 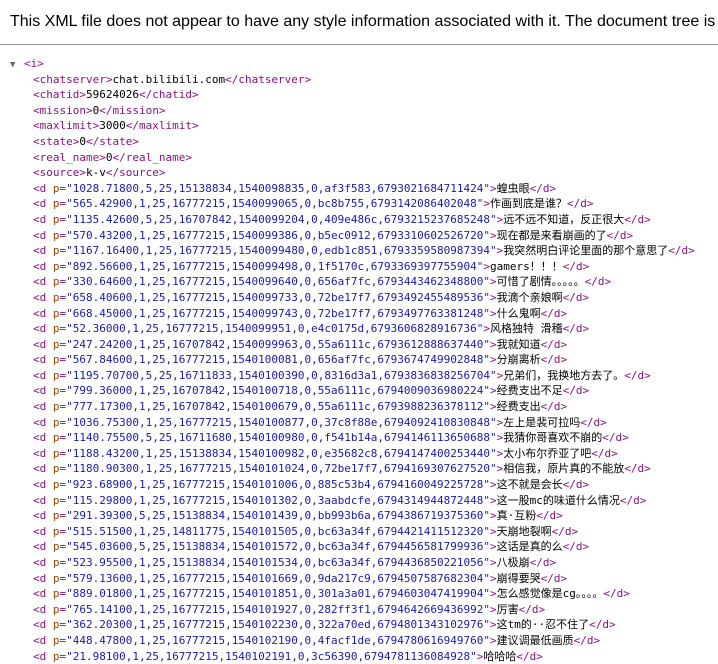 I want to click on open-tag: <mission>, so click(x=63, y=110).